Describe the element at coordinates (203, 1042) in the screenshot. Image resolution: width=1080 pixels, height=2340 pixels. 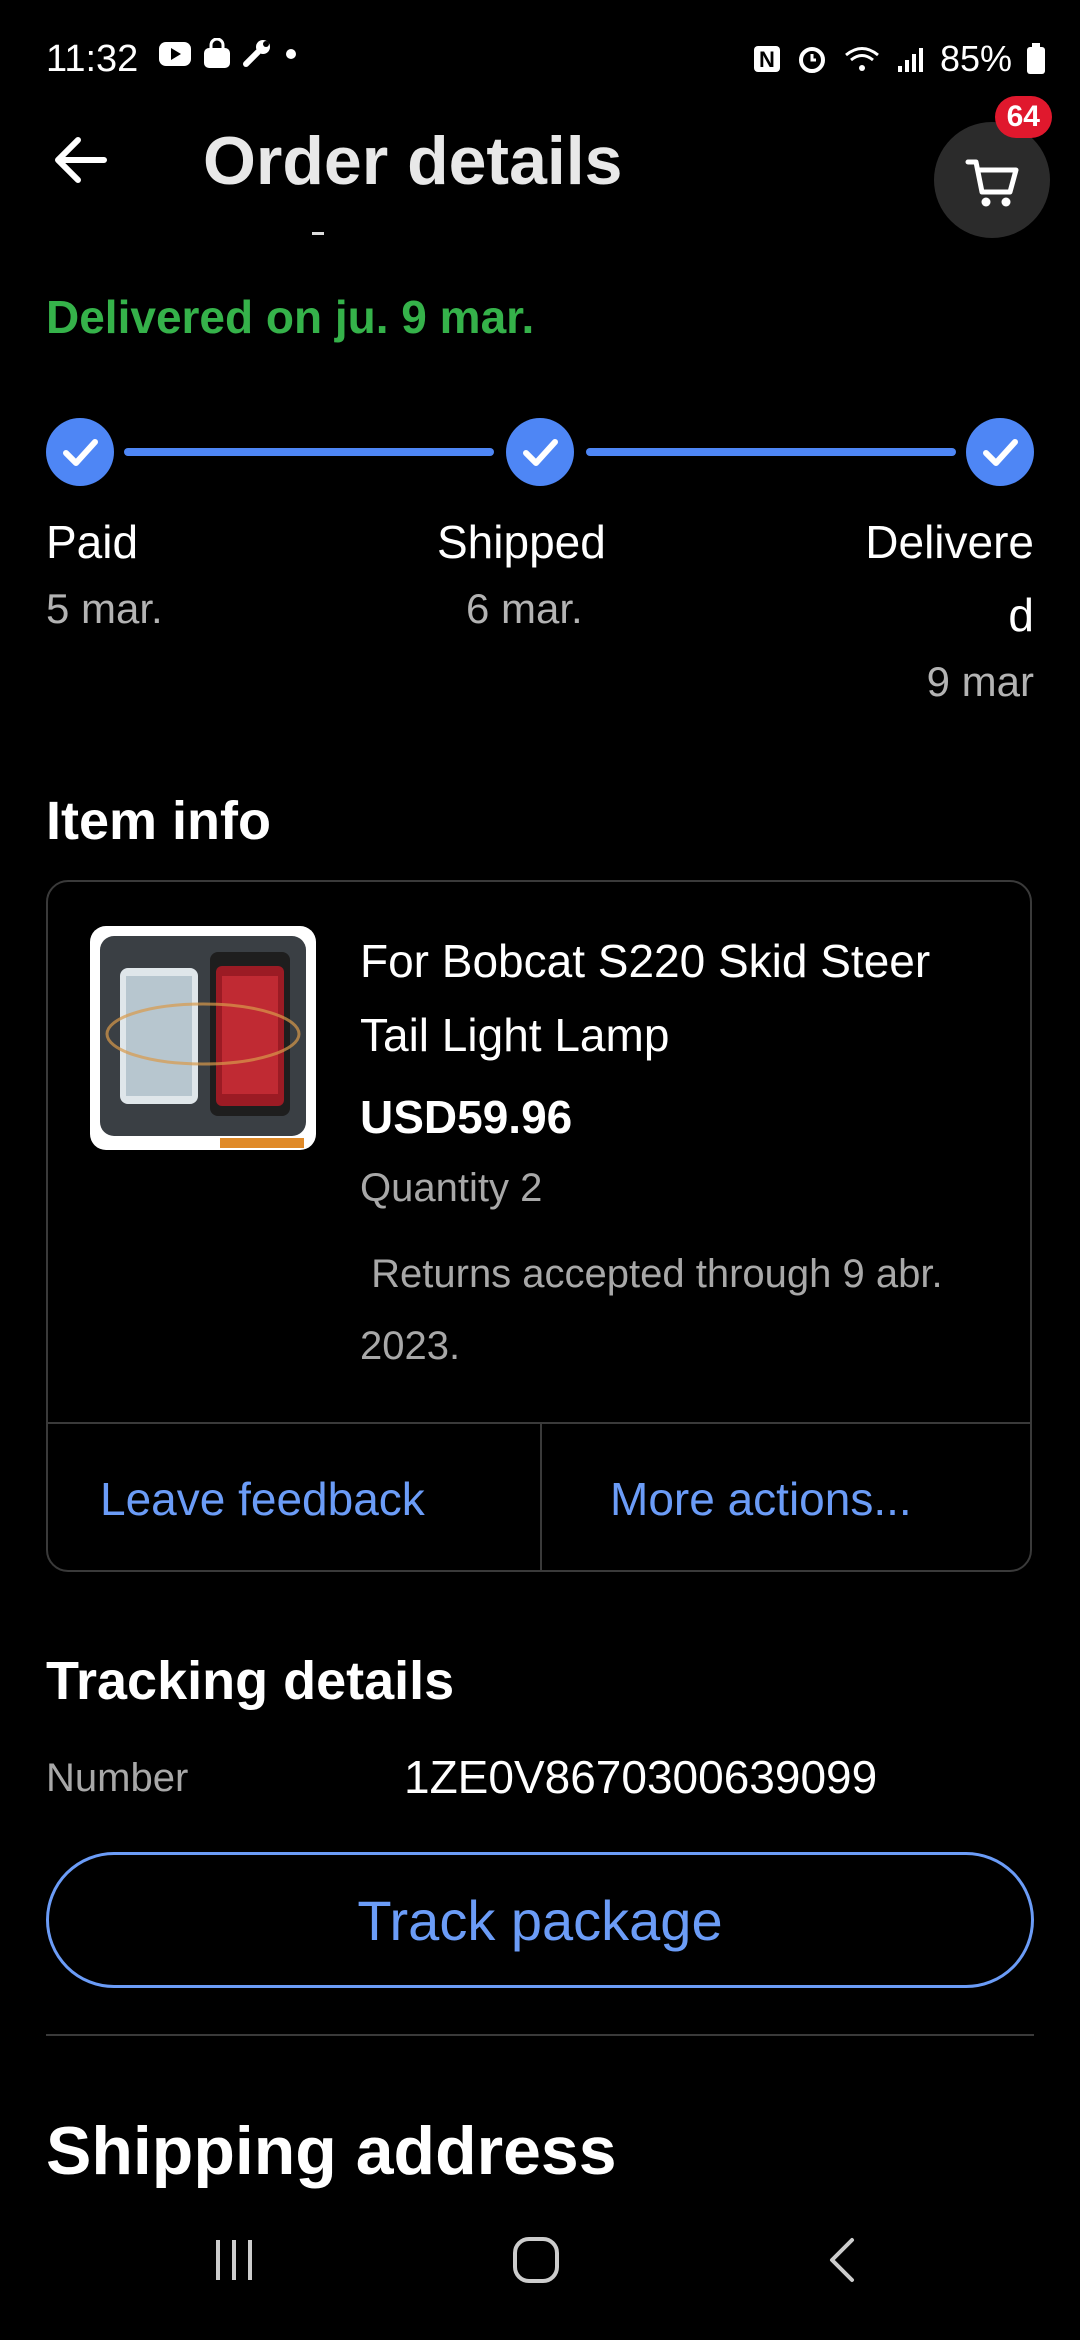
I see `tail-light-image-icon` at that location.